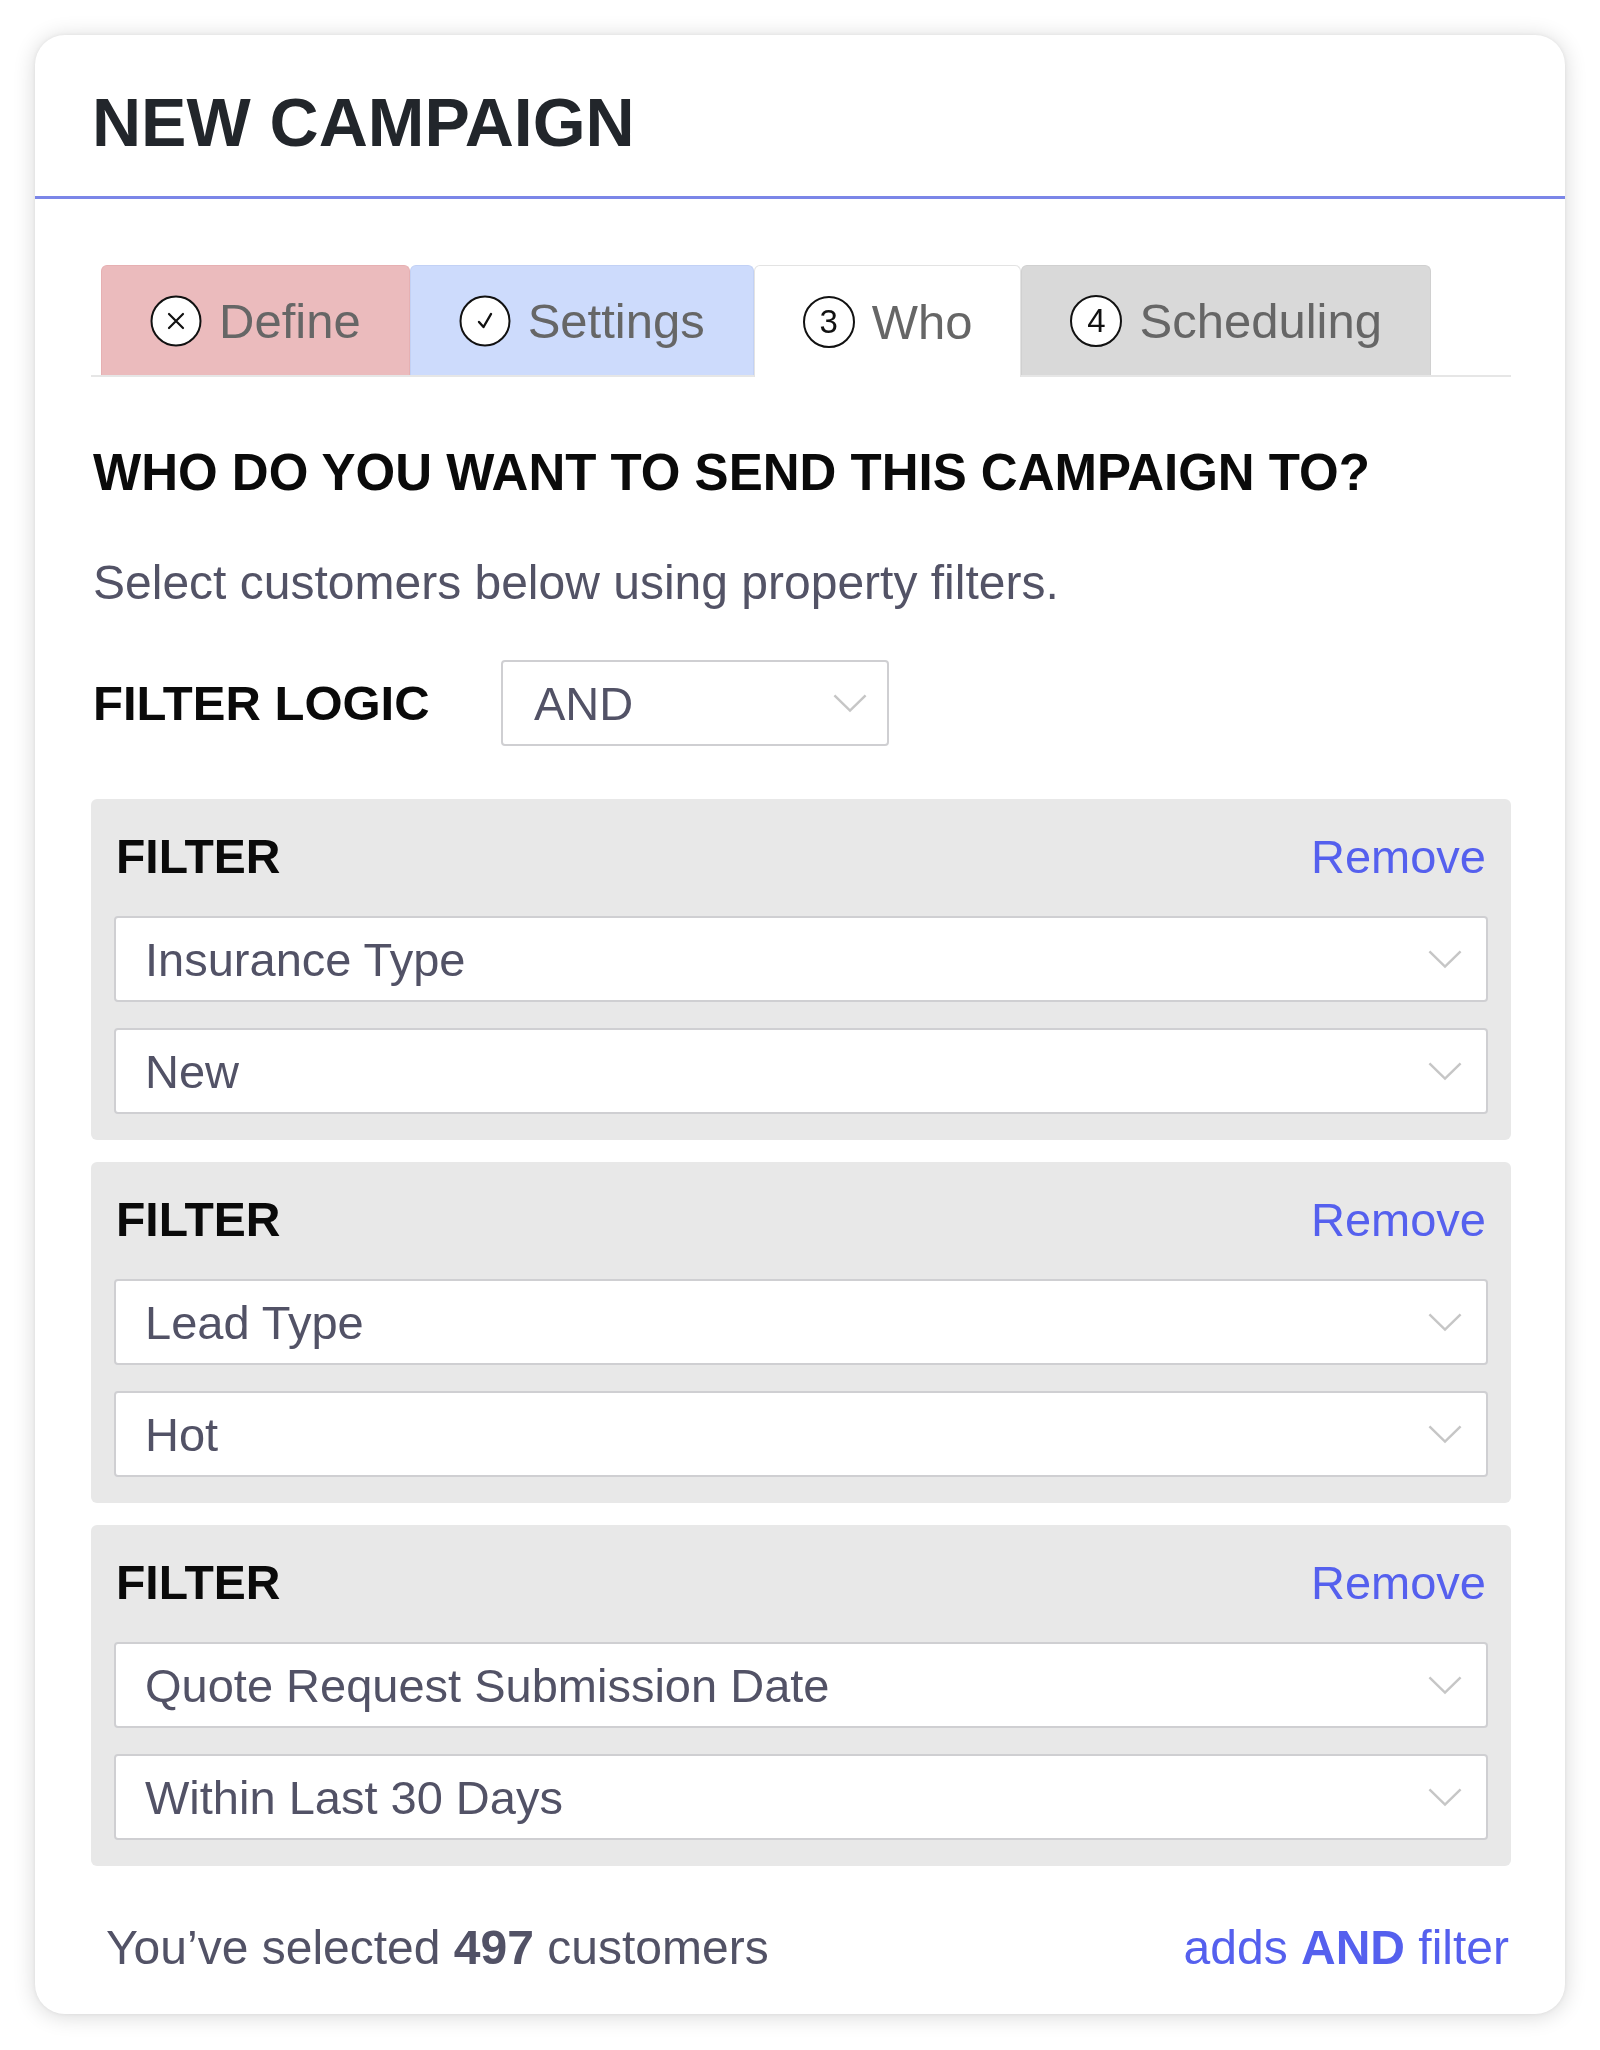 The image size is (1600, 2050). Describe the element at coordinates (801, 1322) in the screenshot. I see `property-dropdown: Lead Type` at that location.